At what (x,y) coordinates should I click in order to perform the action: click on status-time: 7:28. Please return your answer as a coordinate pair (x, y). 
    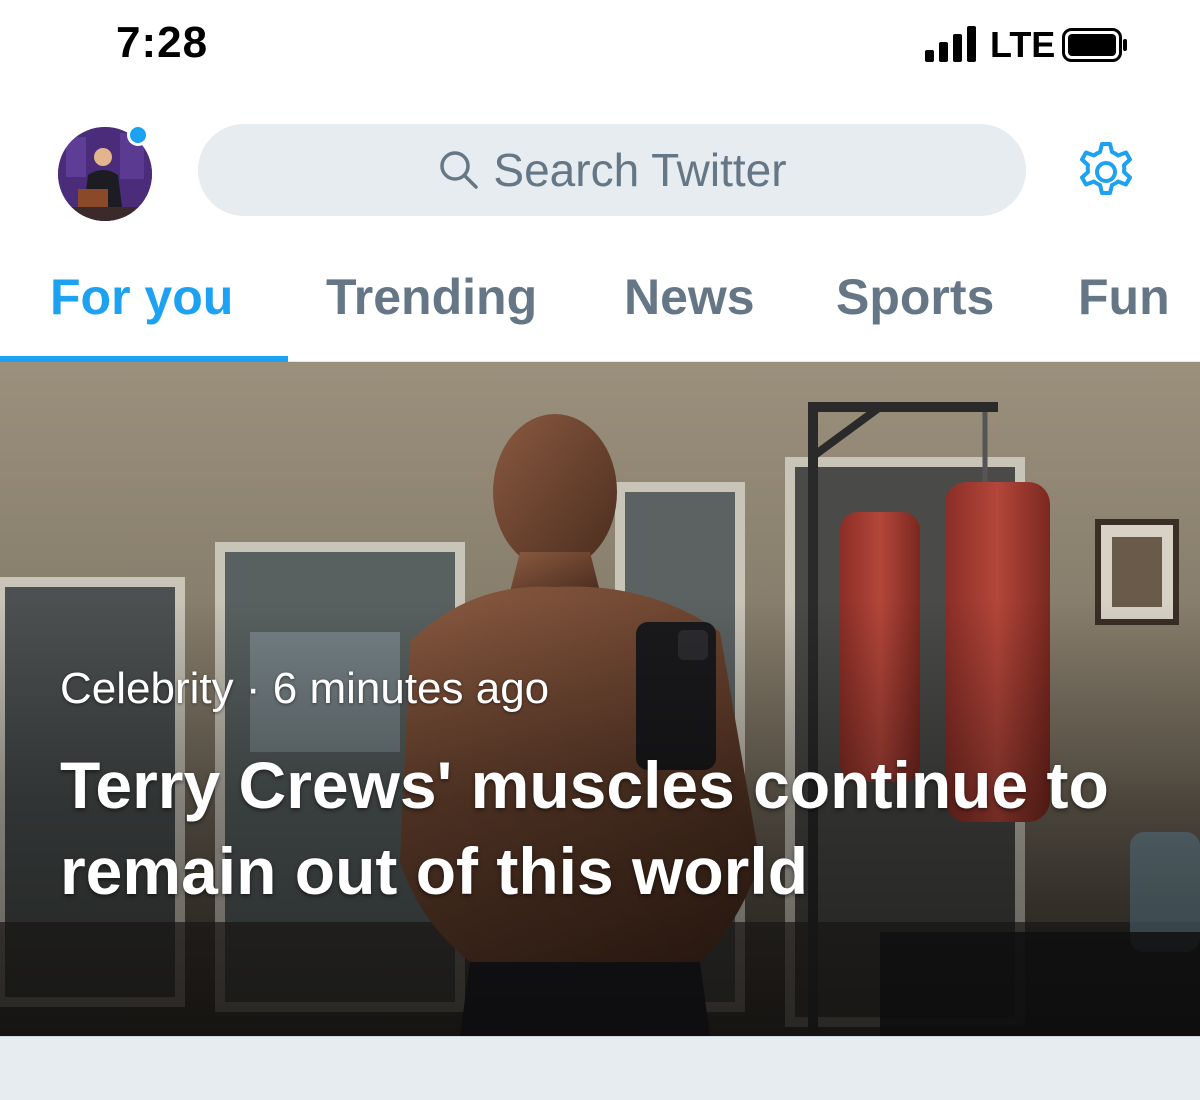
    Looking at the image, I should click on (162, 42).